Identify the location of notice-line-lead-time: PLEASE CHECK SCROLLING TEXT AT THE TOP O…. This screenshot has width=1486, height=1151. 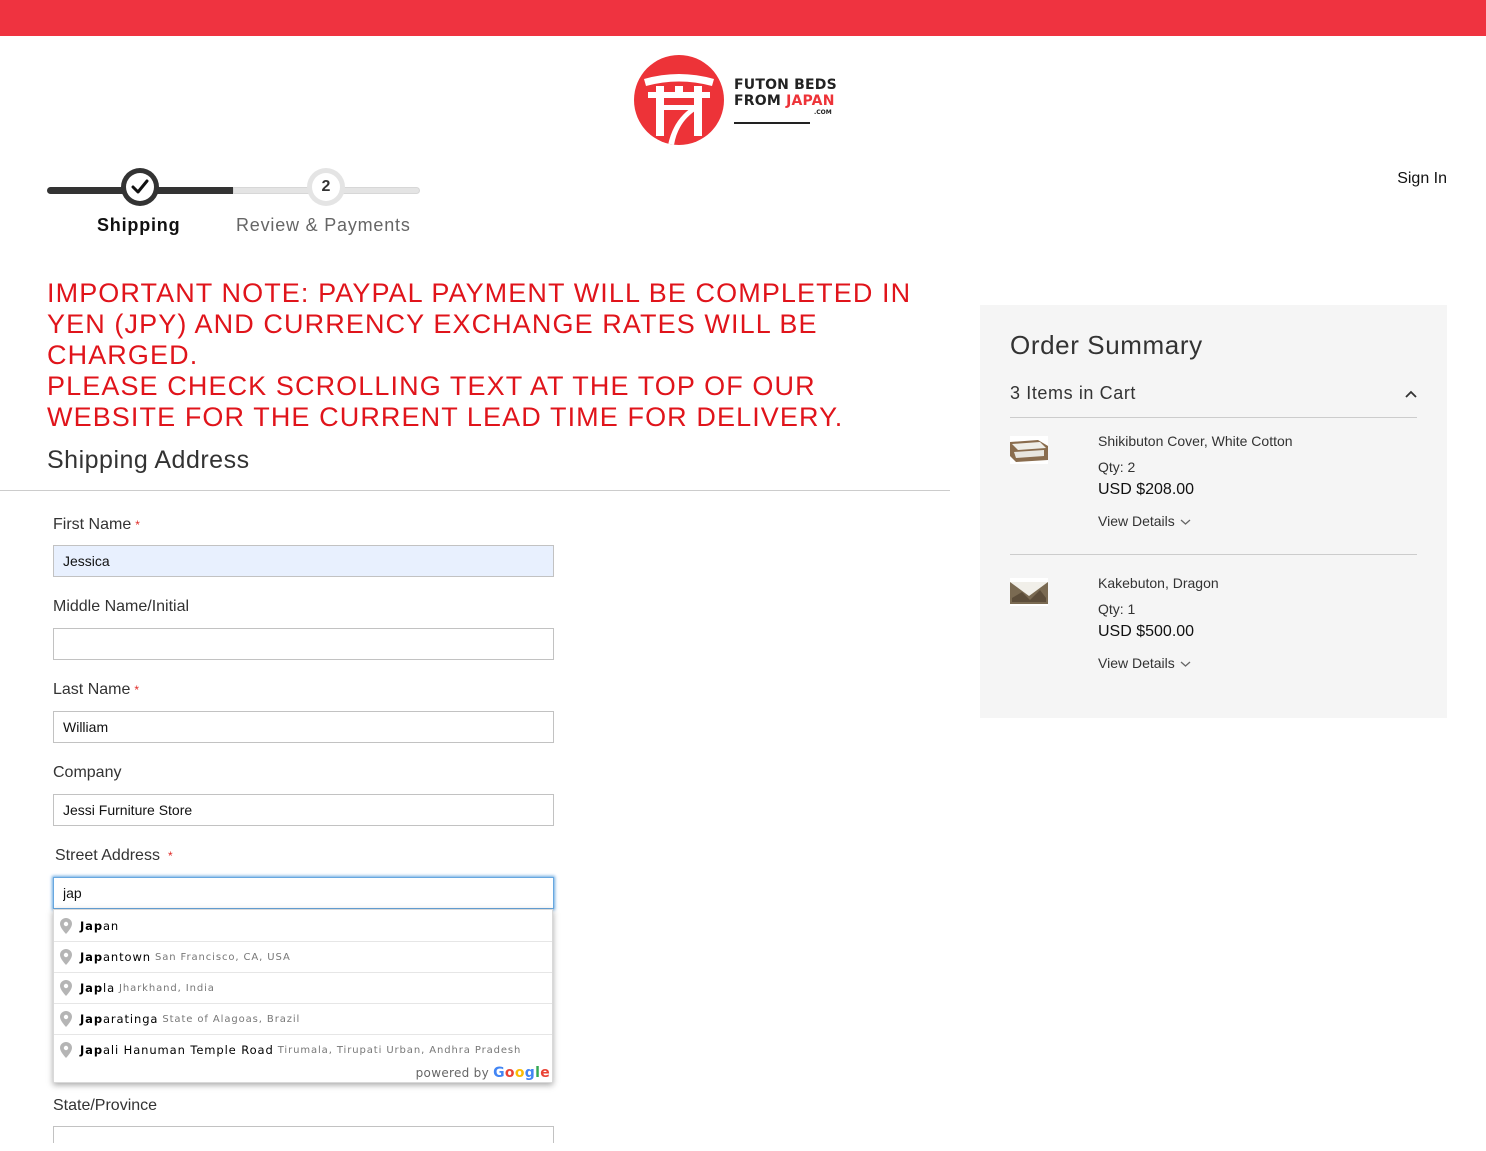
(445, 401).